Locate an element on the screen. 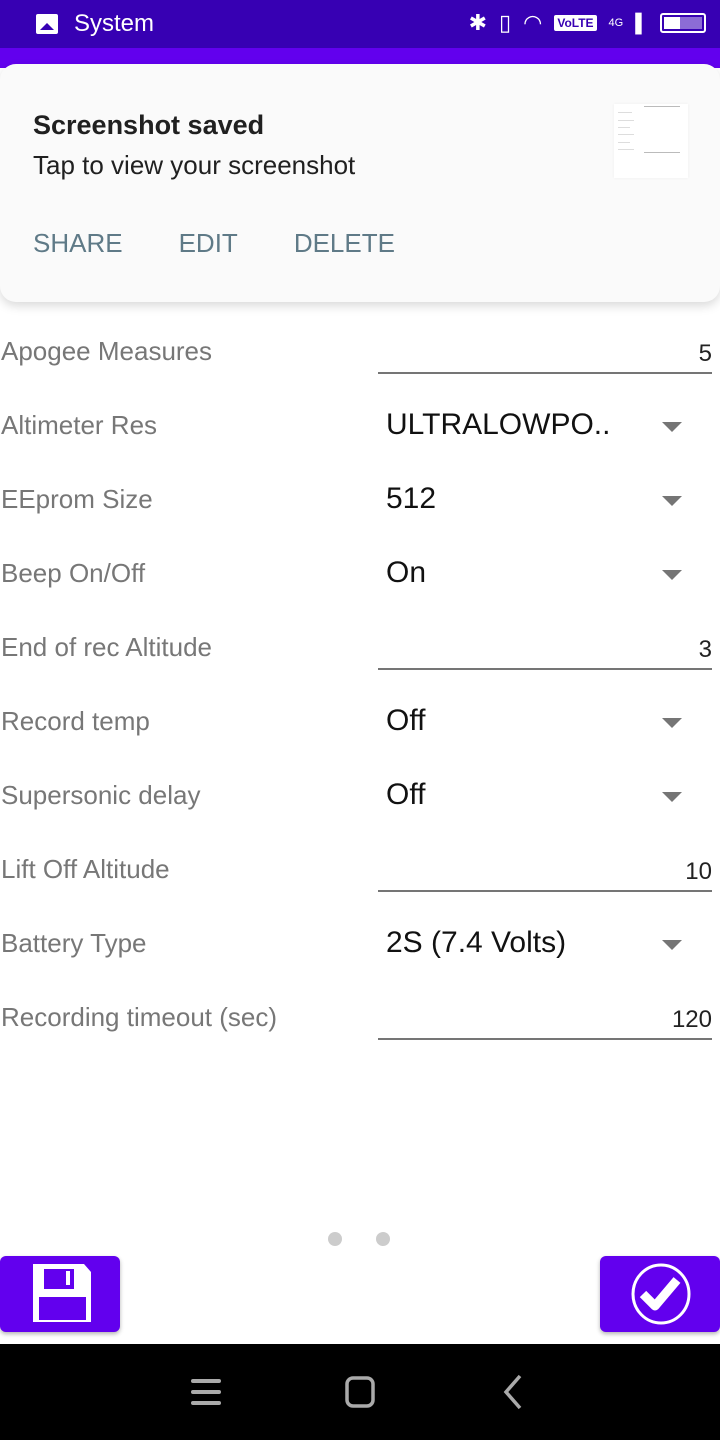  supersonic-delay-select: Off is located at coordinates (546, 798).